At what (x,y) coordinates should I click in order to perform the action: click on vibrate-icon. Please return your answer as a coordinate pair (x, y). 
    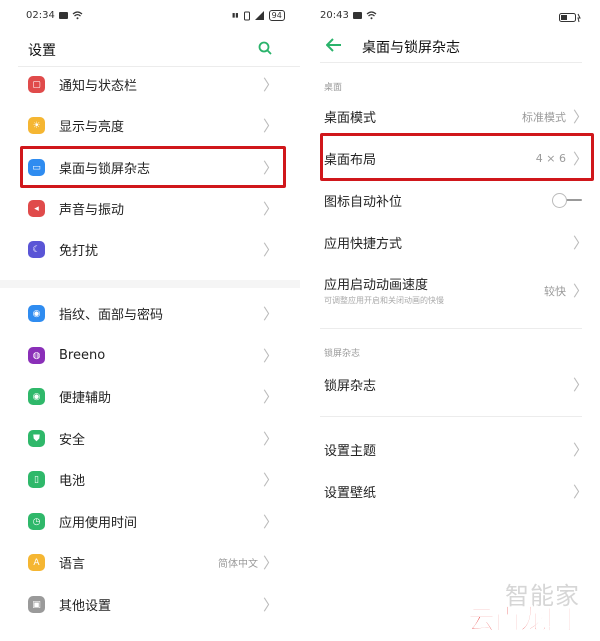
    Looking at the image, I should click on (246, 15).